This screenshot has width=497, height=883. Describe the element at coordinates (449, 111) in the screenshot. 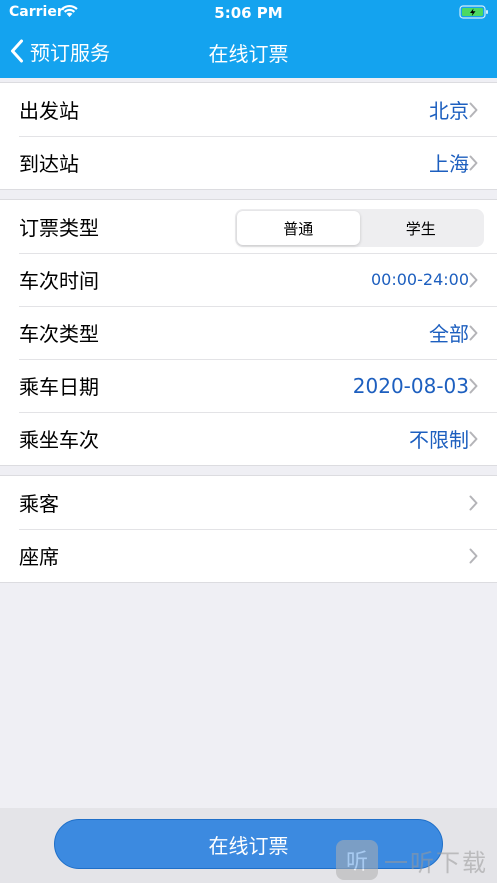

I see `row-value: 北京` at that location.